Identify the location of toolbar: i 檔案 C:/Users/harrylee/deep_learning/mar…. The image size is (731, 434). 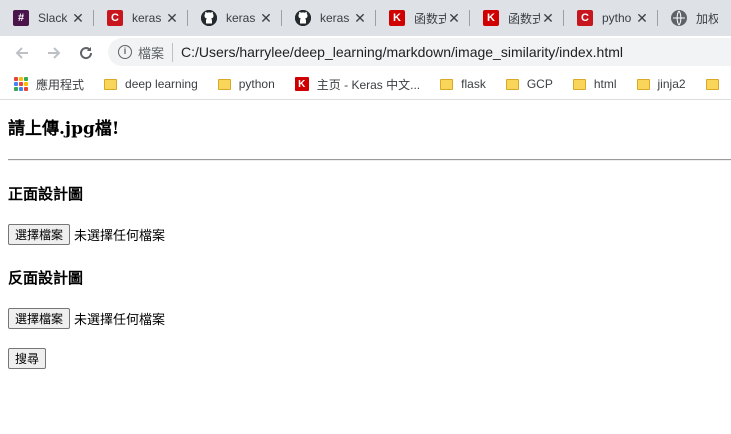
(365, 52).